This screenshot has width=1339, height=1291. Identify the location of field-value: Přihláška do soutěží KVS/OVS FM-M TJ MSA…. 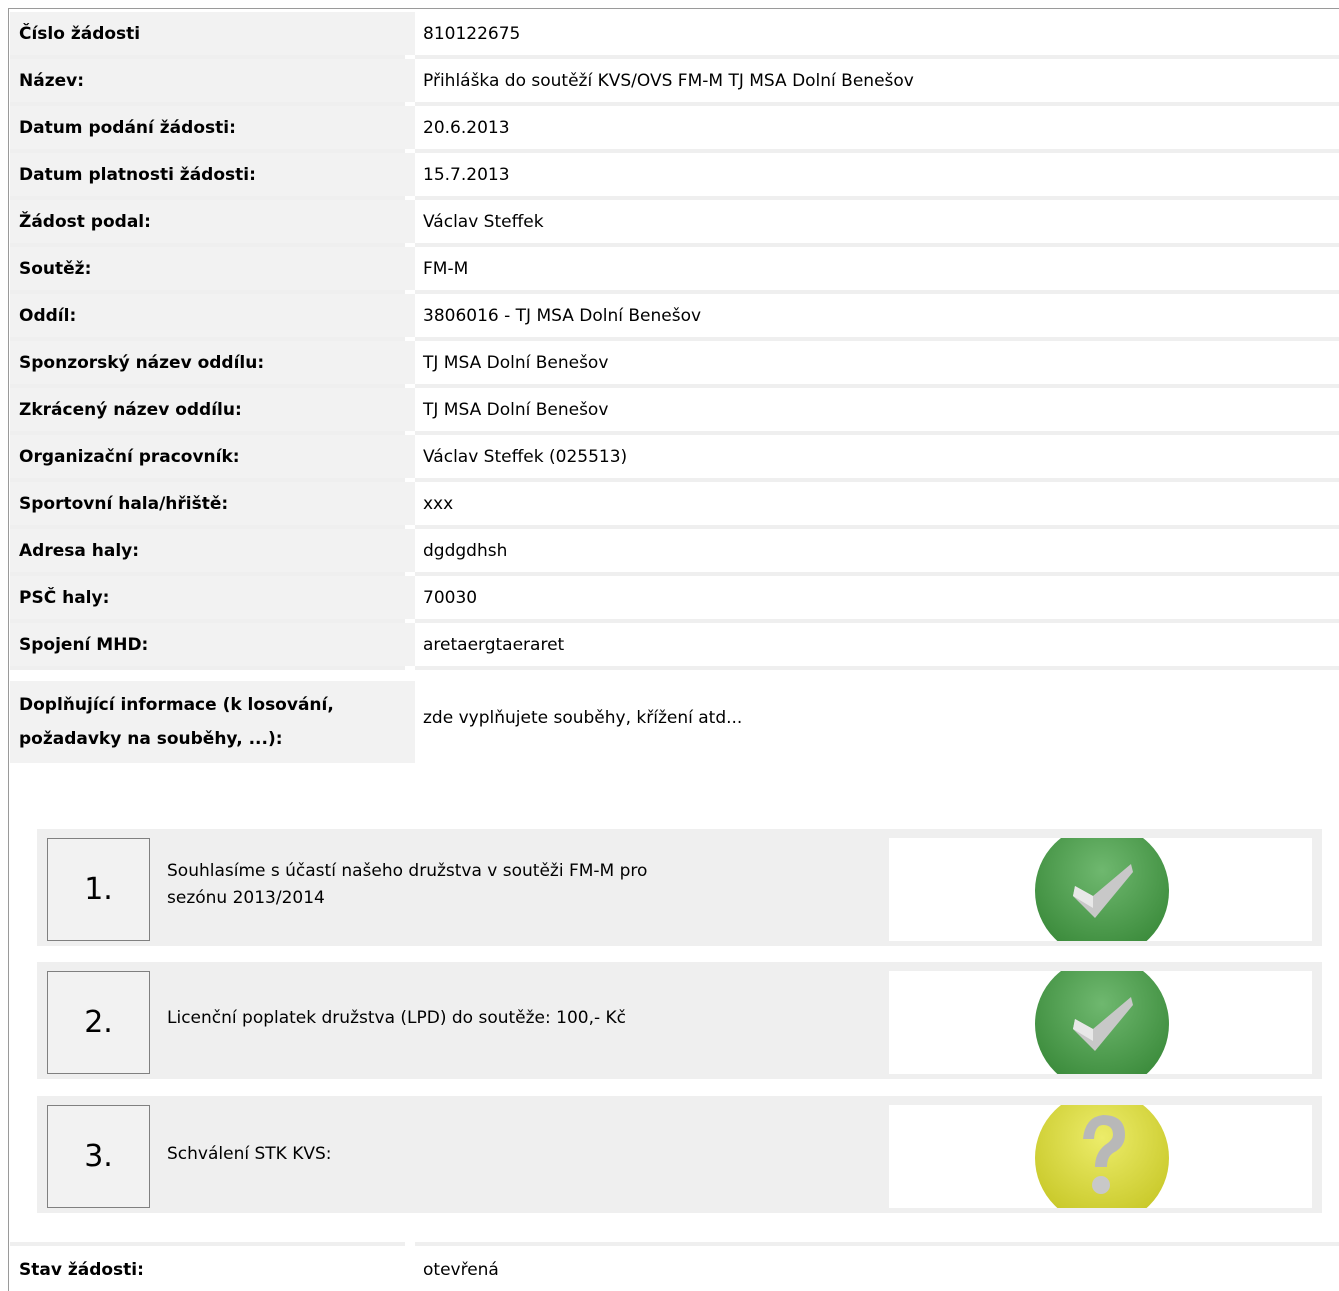
(877, 80).